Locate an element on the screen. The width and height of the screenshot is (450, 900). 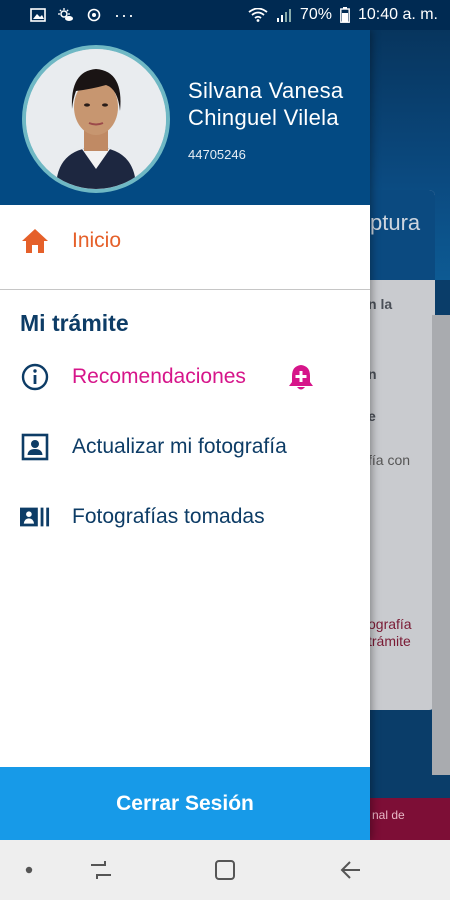
signal-icon is located at coordinates (283, 15).